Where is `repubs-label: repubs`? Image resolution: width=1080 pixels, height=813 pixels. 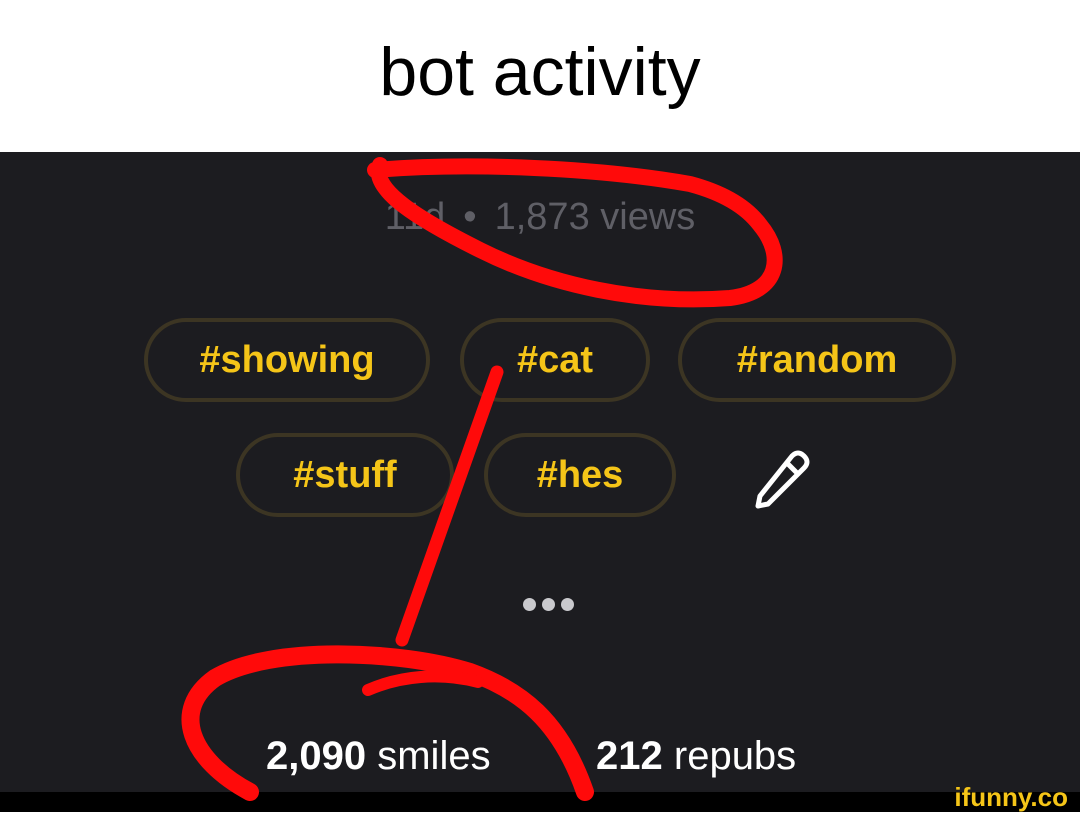 repubs-label: repubs is located at coordinates (735, 756).